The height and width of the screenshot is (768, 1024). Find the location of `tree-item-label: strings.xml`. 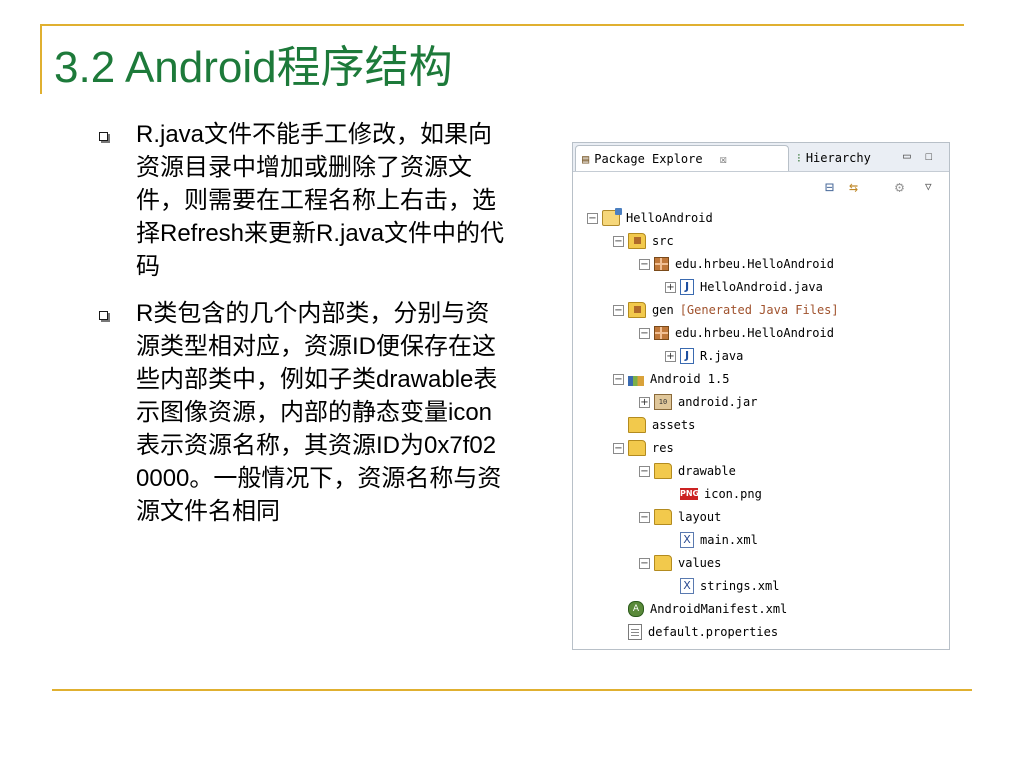

tree-item-label: strings.xml is located at coordinates (740, 586).